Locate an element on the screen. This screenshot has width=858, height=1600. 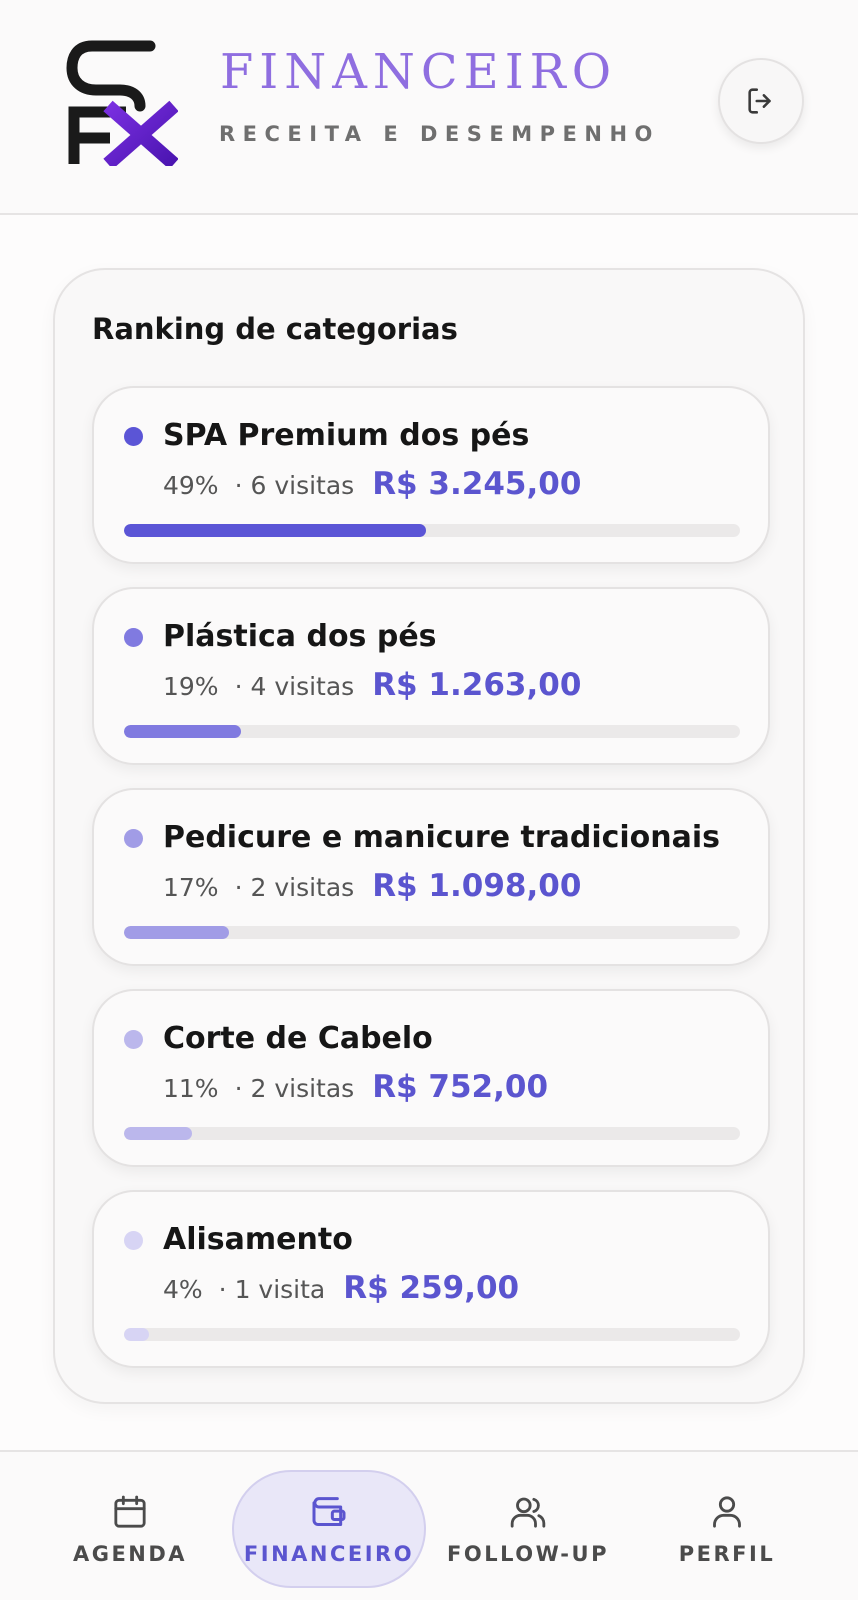
category-visits: · 6 visitas is located at coordinates (294, 485).